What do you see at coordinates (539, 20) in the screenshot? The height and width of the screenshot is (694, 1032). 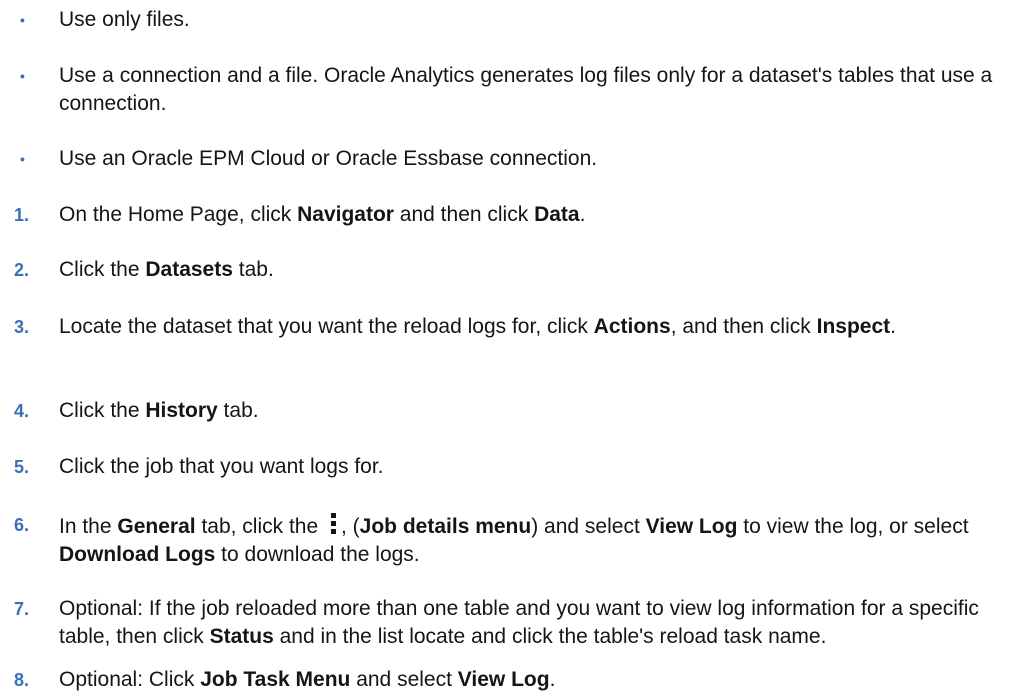 I see `bullet-text: Use only files.` at bounding box center [539, 20].